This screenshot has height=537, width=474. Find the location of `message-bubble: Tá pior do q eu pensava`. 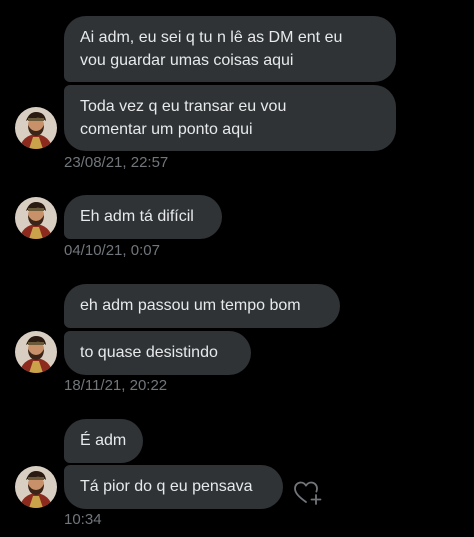

message-bubble: Tá pior do q eu pensava is located at coordinates (173, 487).